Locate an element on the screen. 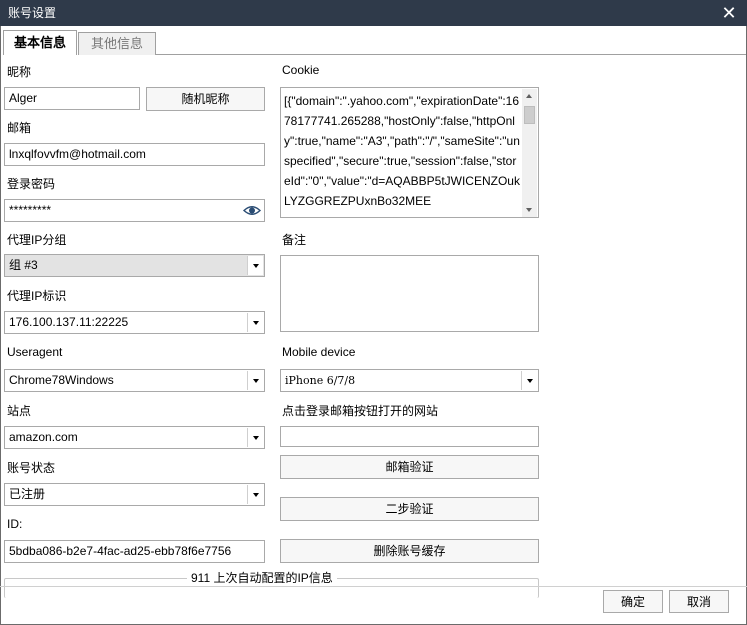  mobile-device-select: iPhone 6/7/8 is located at coordinates (409, 380).